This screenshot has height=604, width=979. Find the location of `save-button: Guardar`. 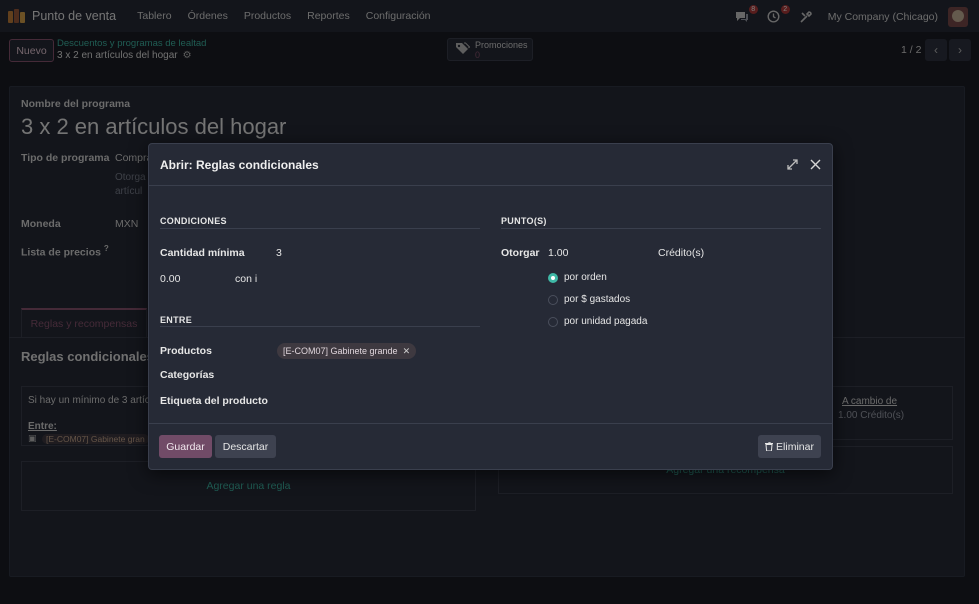

save-button: Guardar is located at coordinates (185, 446).